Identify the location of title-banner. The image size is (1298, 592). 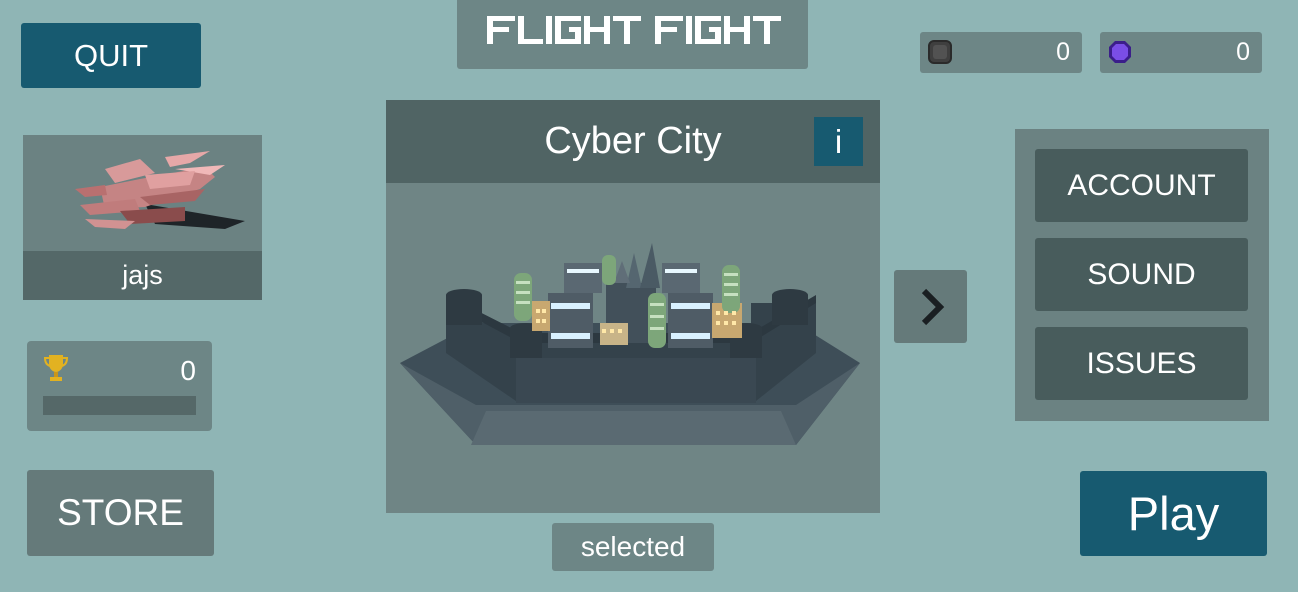
(632, 34).